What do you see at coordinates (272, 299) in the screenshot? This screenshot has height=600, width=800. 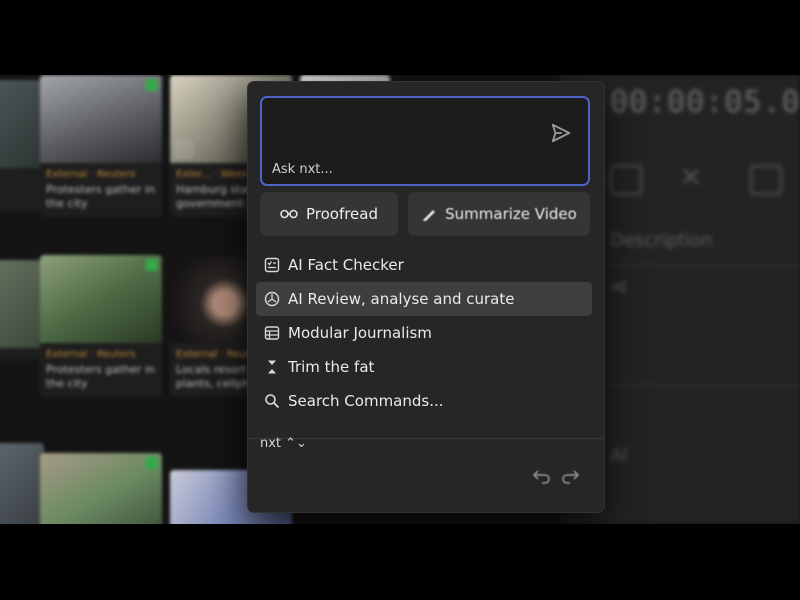 I see `review-icon` at bounding box center [272, 299].